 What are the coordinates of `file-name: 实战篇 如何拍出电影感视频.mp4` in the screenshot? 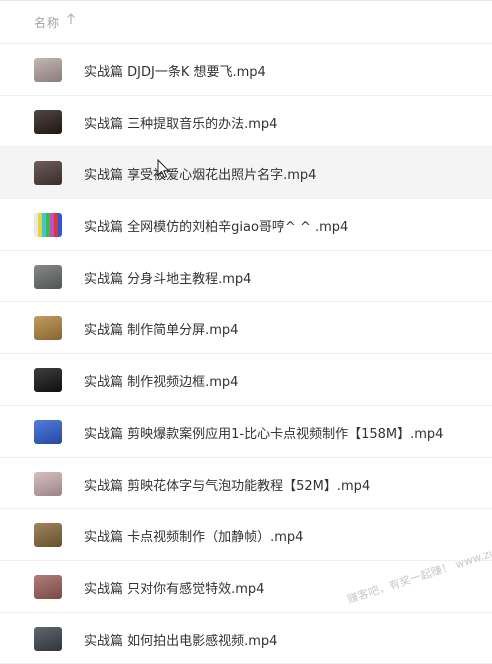 It's located at (180, 639).